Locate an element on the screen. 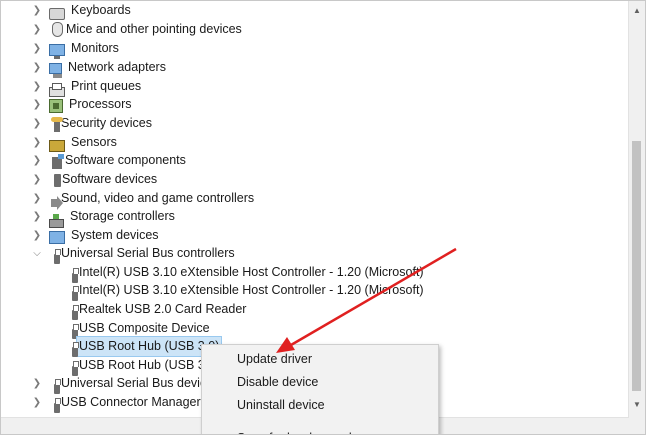  tree-node-sound-video: ❯ Sound, video and game controllers is located at coordinates (143, 199).